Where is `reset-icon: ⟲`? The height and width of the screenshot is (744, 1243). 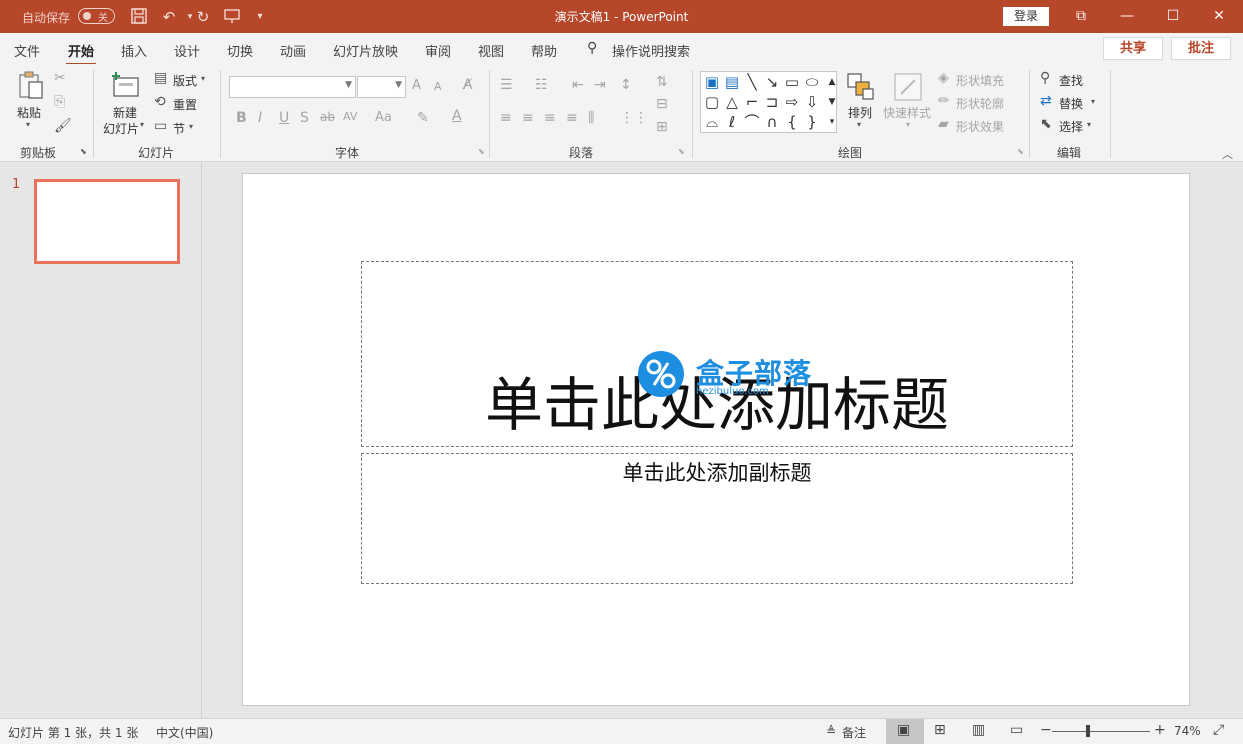
reset-icon: ⟲ is located at coordinates (160, 102).